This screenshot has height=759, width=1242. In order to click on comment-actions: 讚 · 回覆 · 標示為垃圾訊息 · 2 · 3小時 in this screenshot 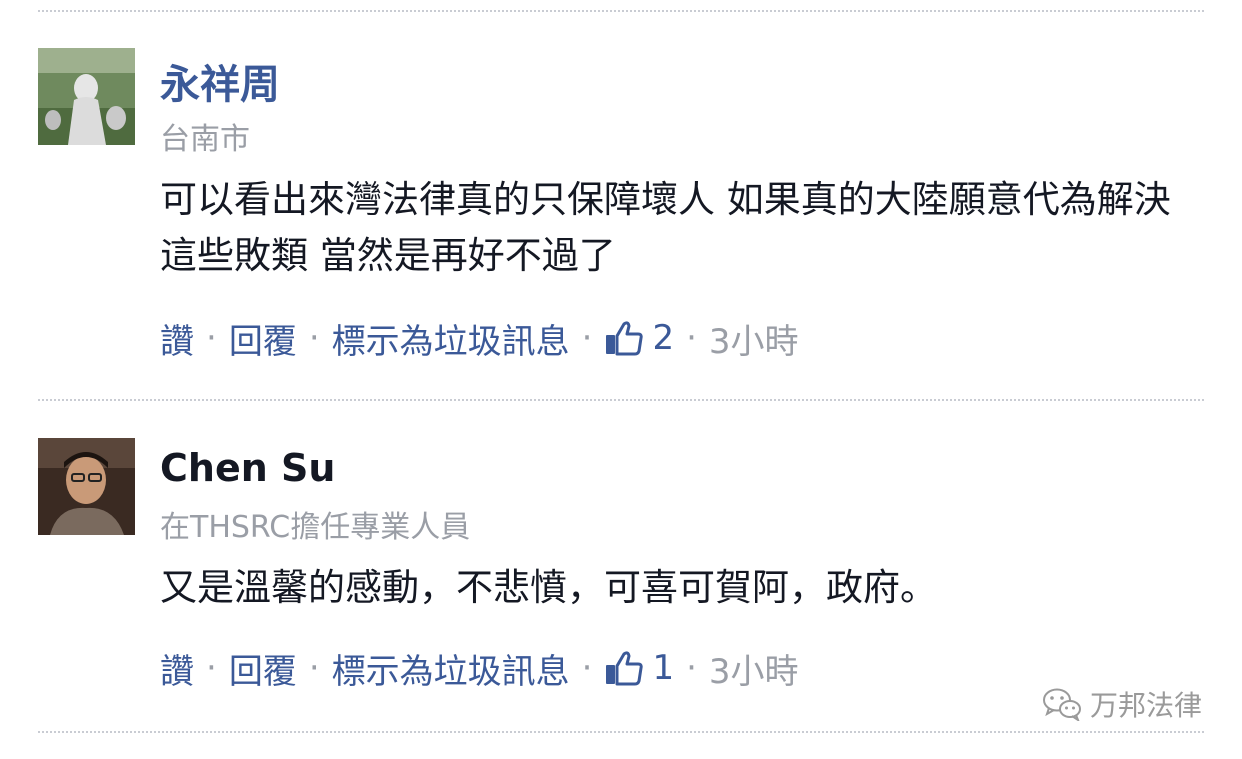, I will do `click(479, 338)`.